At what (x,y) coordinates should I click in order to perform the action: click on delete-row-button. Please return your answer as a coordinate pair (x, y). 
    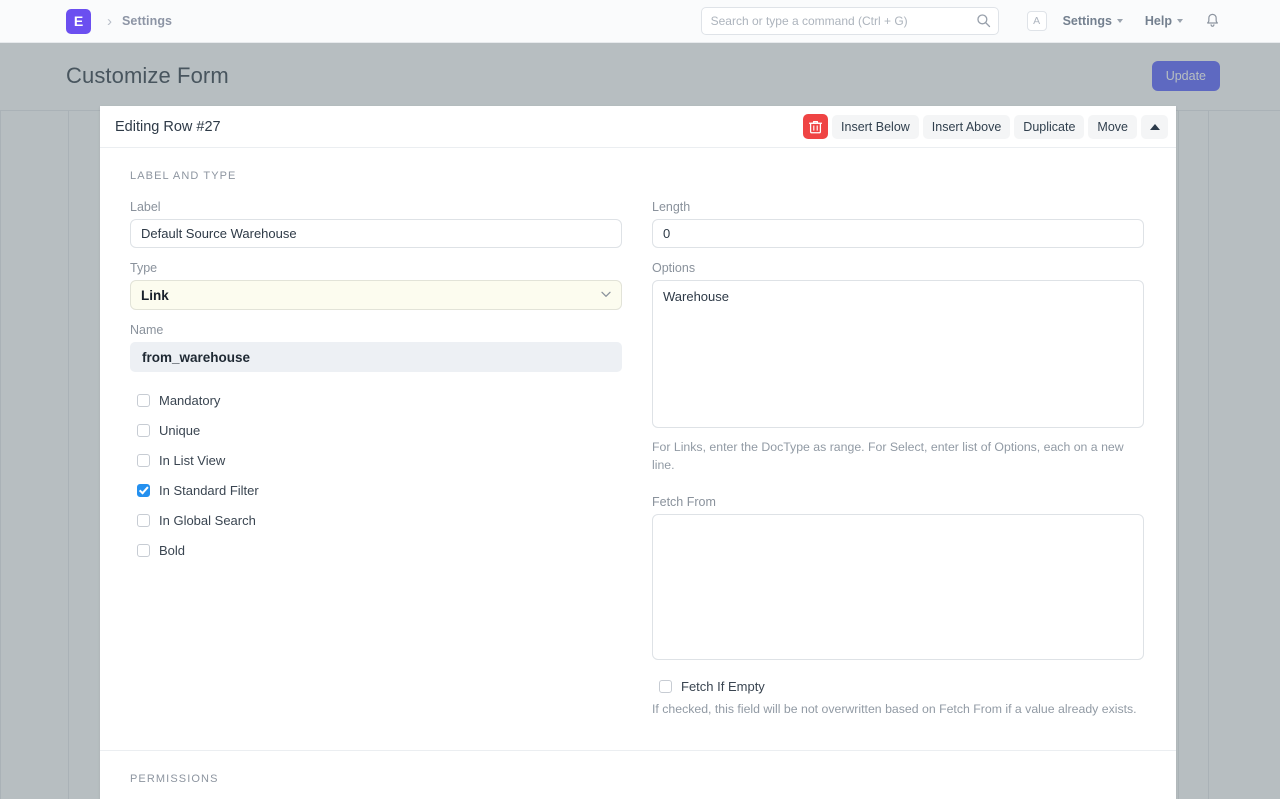
    Looking at the image, I should click on (816, 126).